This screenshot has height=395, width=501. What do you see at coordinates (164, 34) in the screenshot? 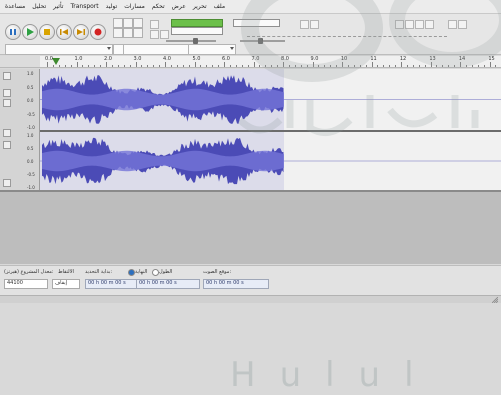
I see `paste-button` at bounding box center [164, 34].